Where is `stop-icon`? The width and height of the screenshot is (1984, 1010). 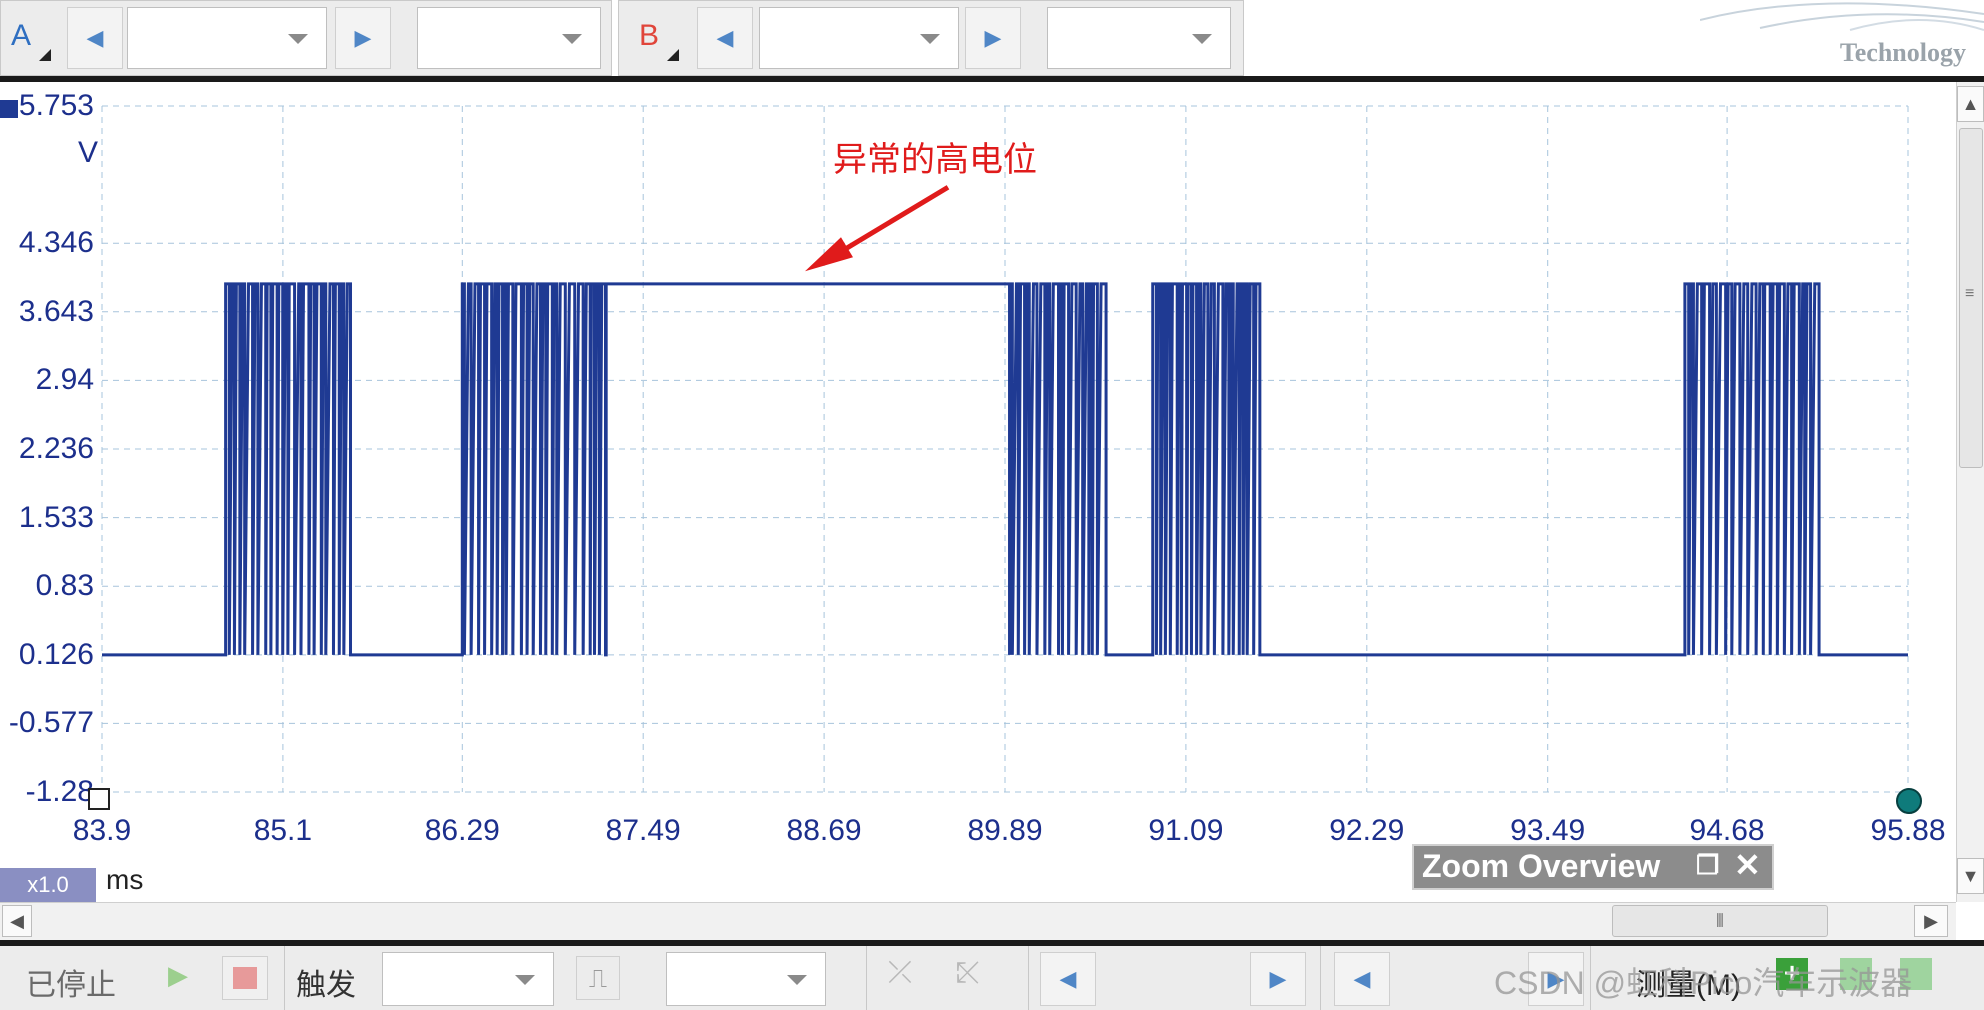 stop-icon is located at coordinates (245, 978).